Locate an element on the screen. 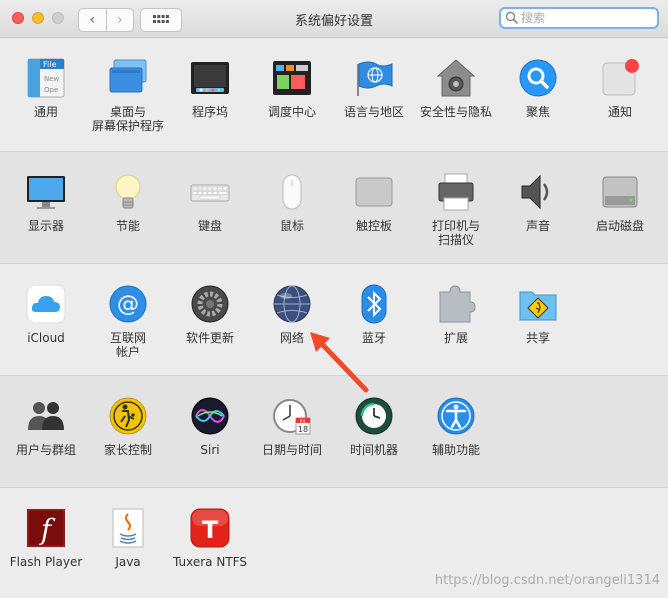  pref-bluetooth: 蓝牙 is located at coordinates (374, 320).